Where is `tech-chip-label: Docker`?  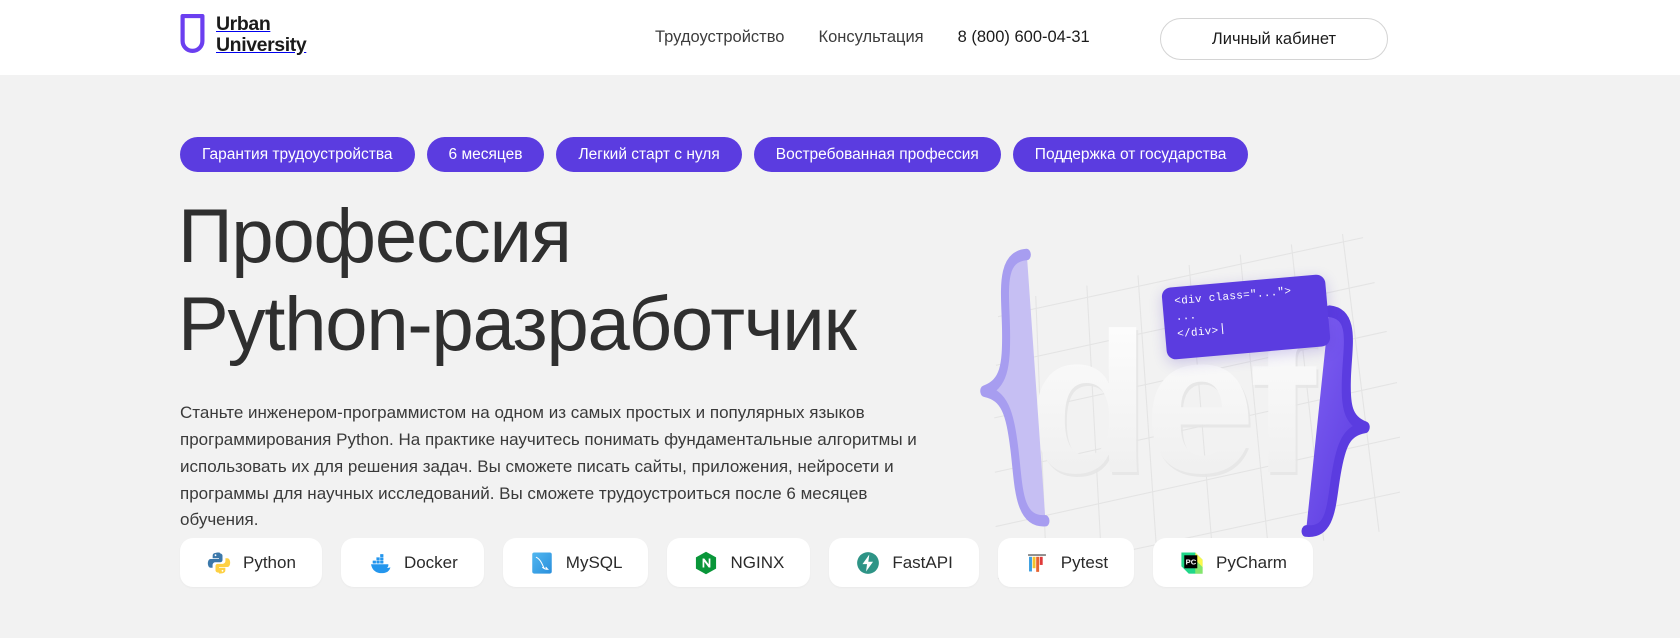 tech-chip-label: Docker is located at coordinates (430, 562).